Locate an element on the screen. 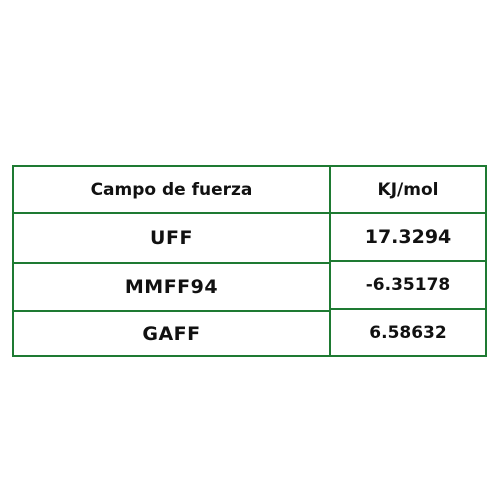 This screenshot has height=500, width=500. row-gaff-value: 6.58632 is located at coordinates (408, 332).